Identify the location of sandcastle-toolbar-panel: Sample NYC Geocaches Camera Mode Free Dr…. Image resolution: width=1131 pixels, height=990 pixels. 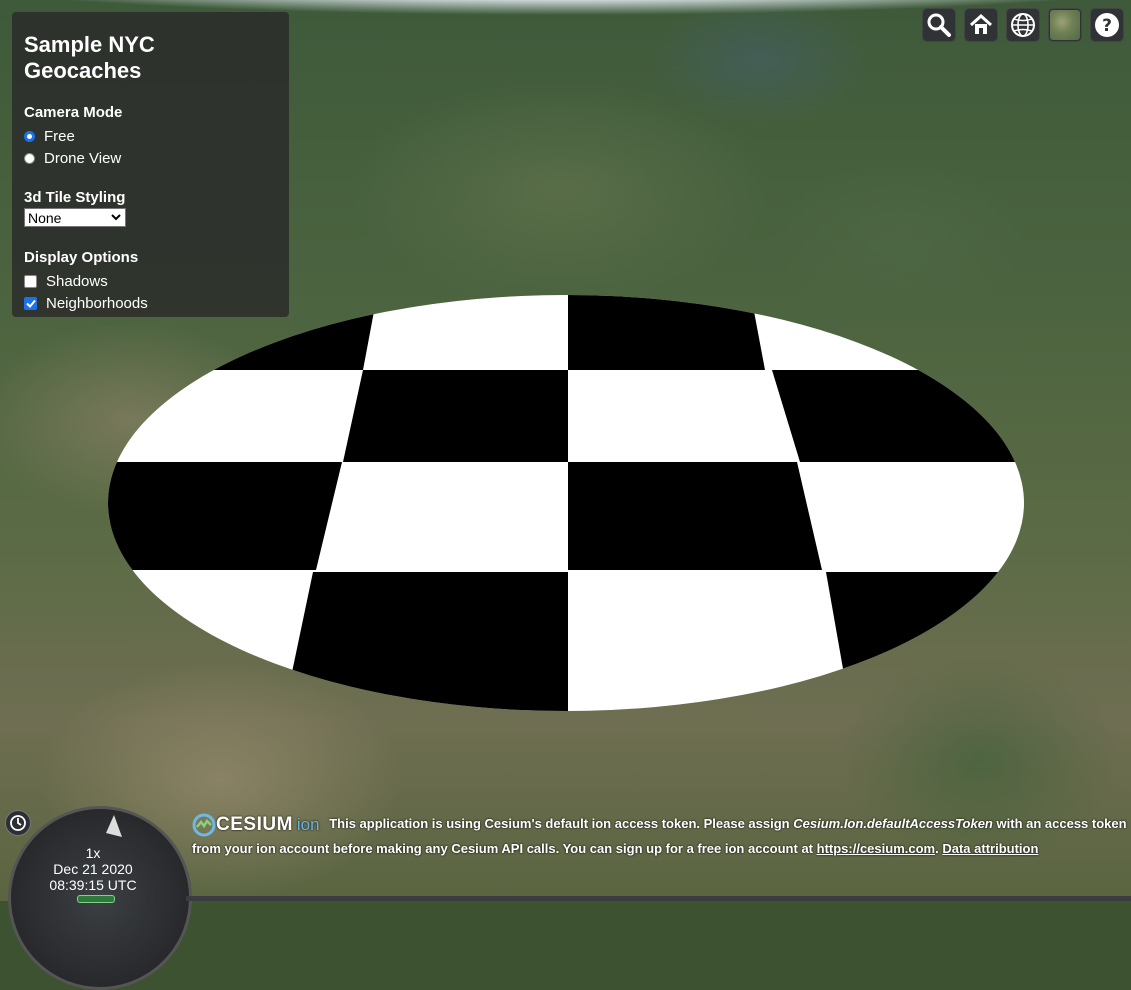
(150, 164).